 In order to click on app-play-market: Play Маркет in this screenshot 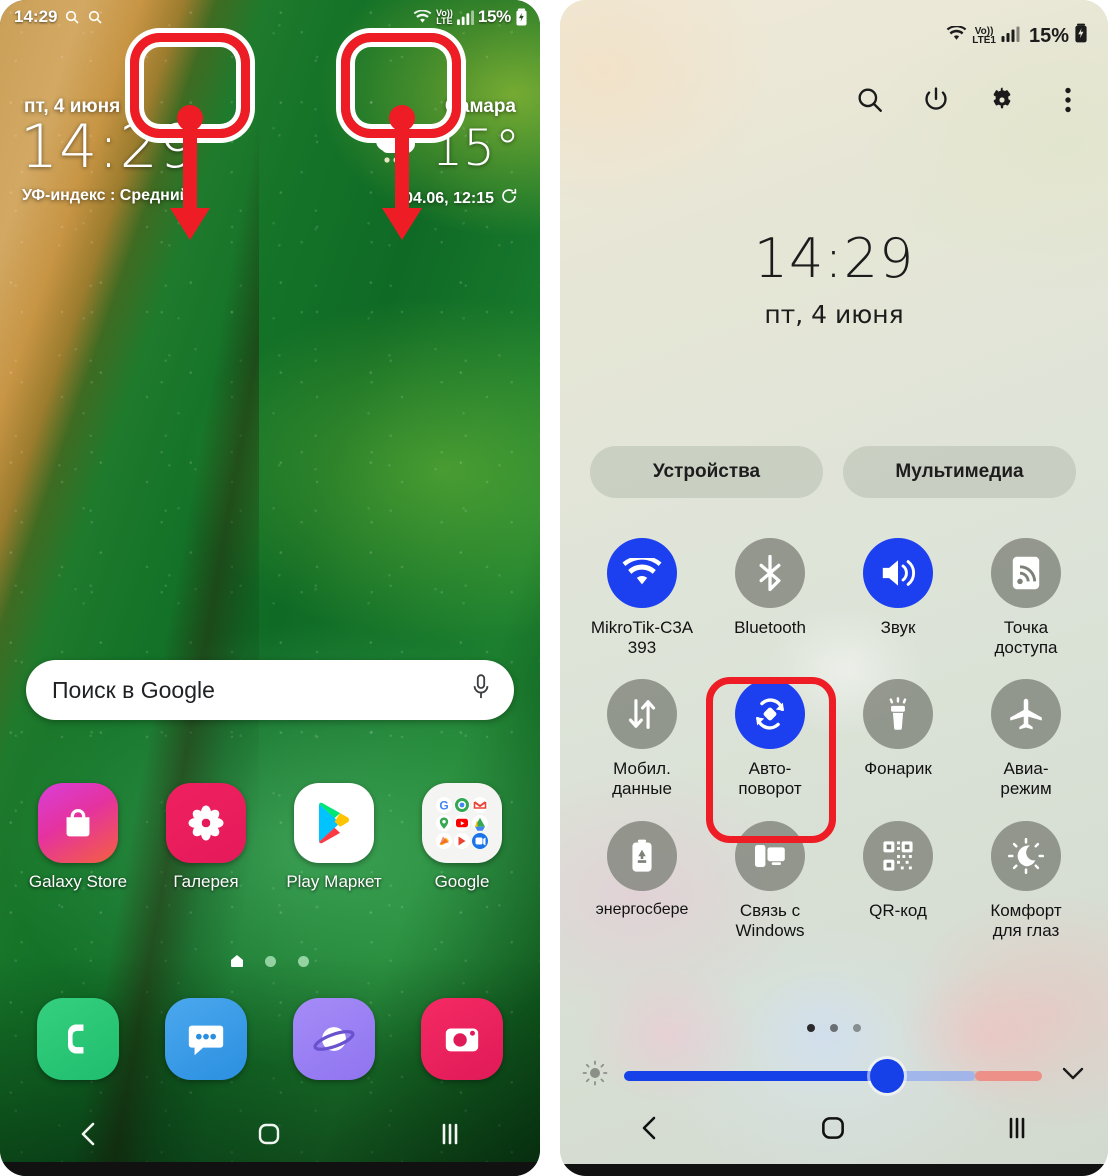, I will do `click(334, 837)`.